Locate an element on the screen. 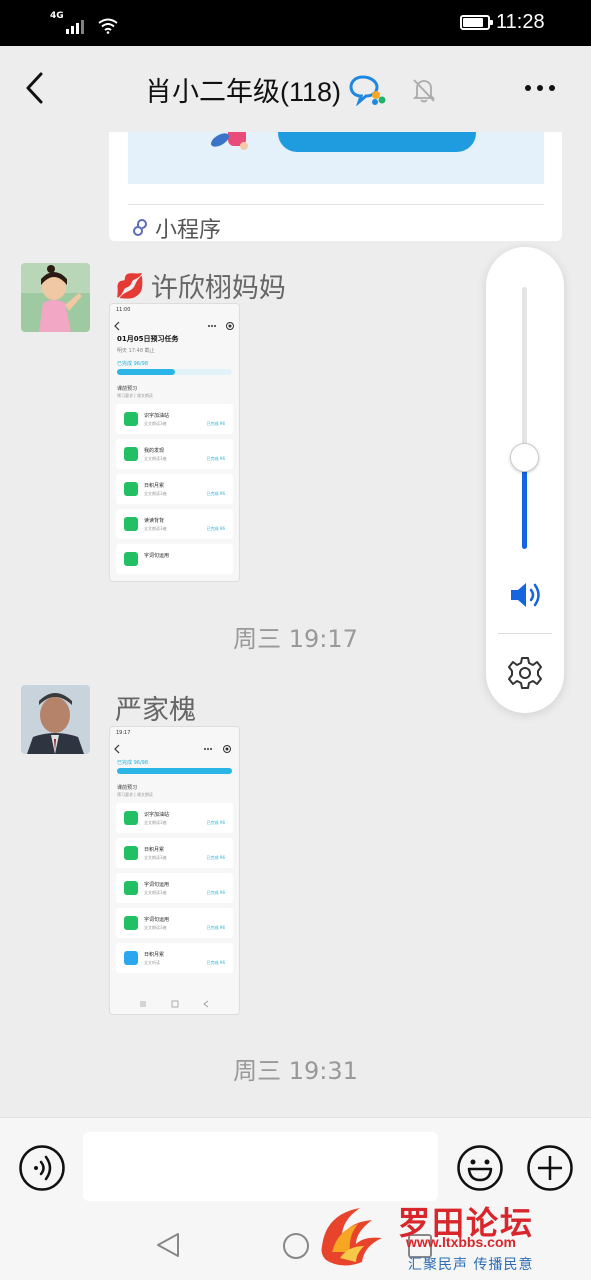 The width and height of the screenshot is (591, 1280). emoji-icon is located at coordinates (480, 1168).